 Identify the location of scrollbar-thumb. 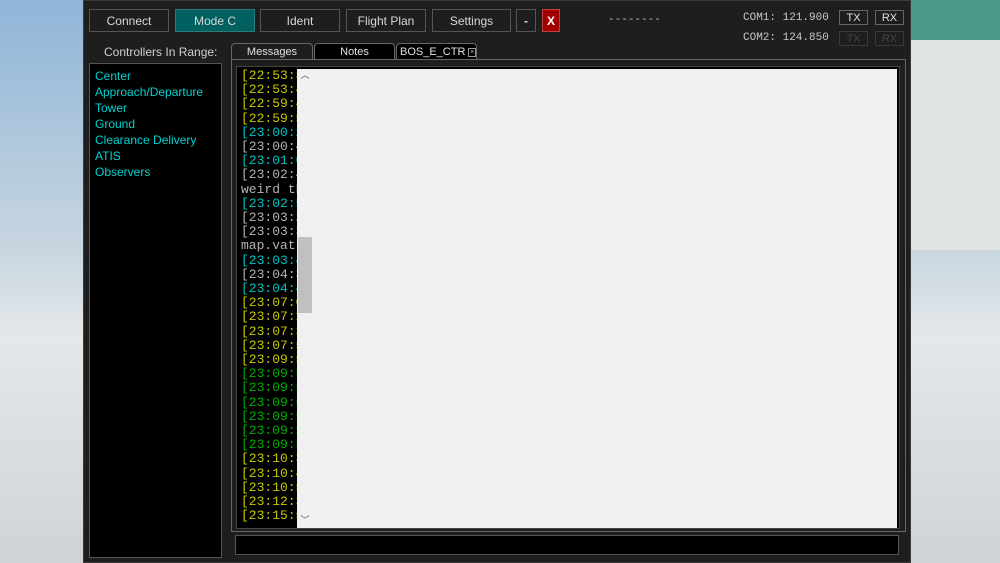
(305, 275).